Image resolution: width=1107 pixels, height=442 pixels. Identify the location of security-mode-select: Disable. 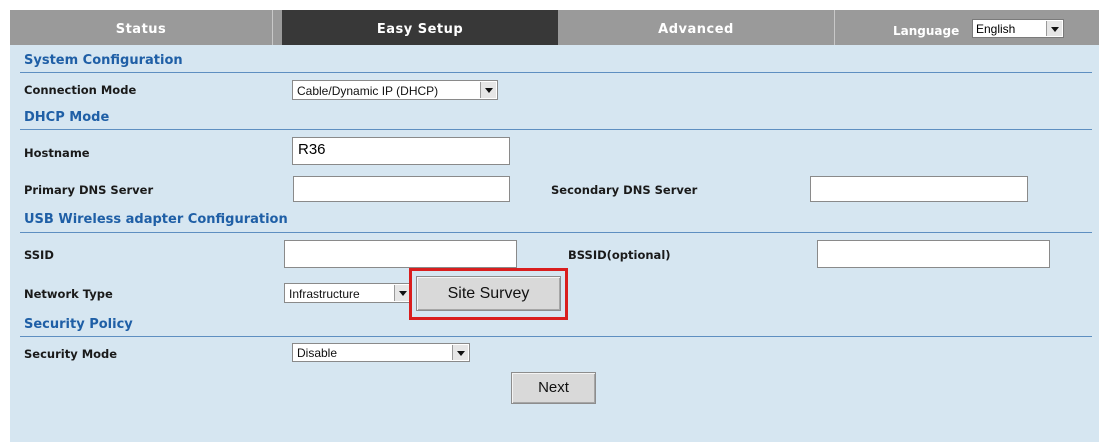
(381, 352).